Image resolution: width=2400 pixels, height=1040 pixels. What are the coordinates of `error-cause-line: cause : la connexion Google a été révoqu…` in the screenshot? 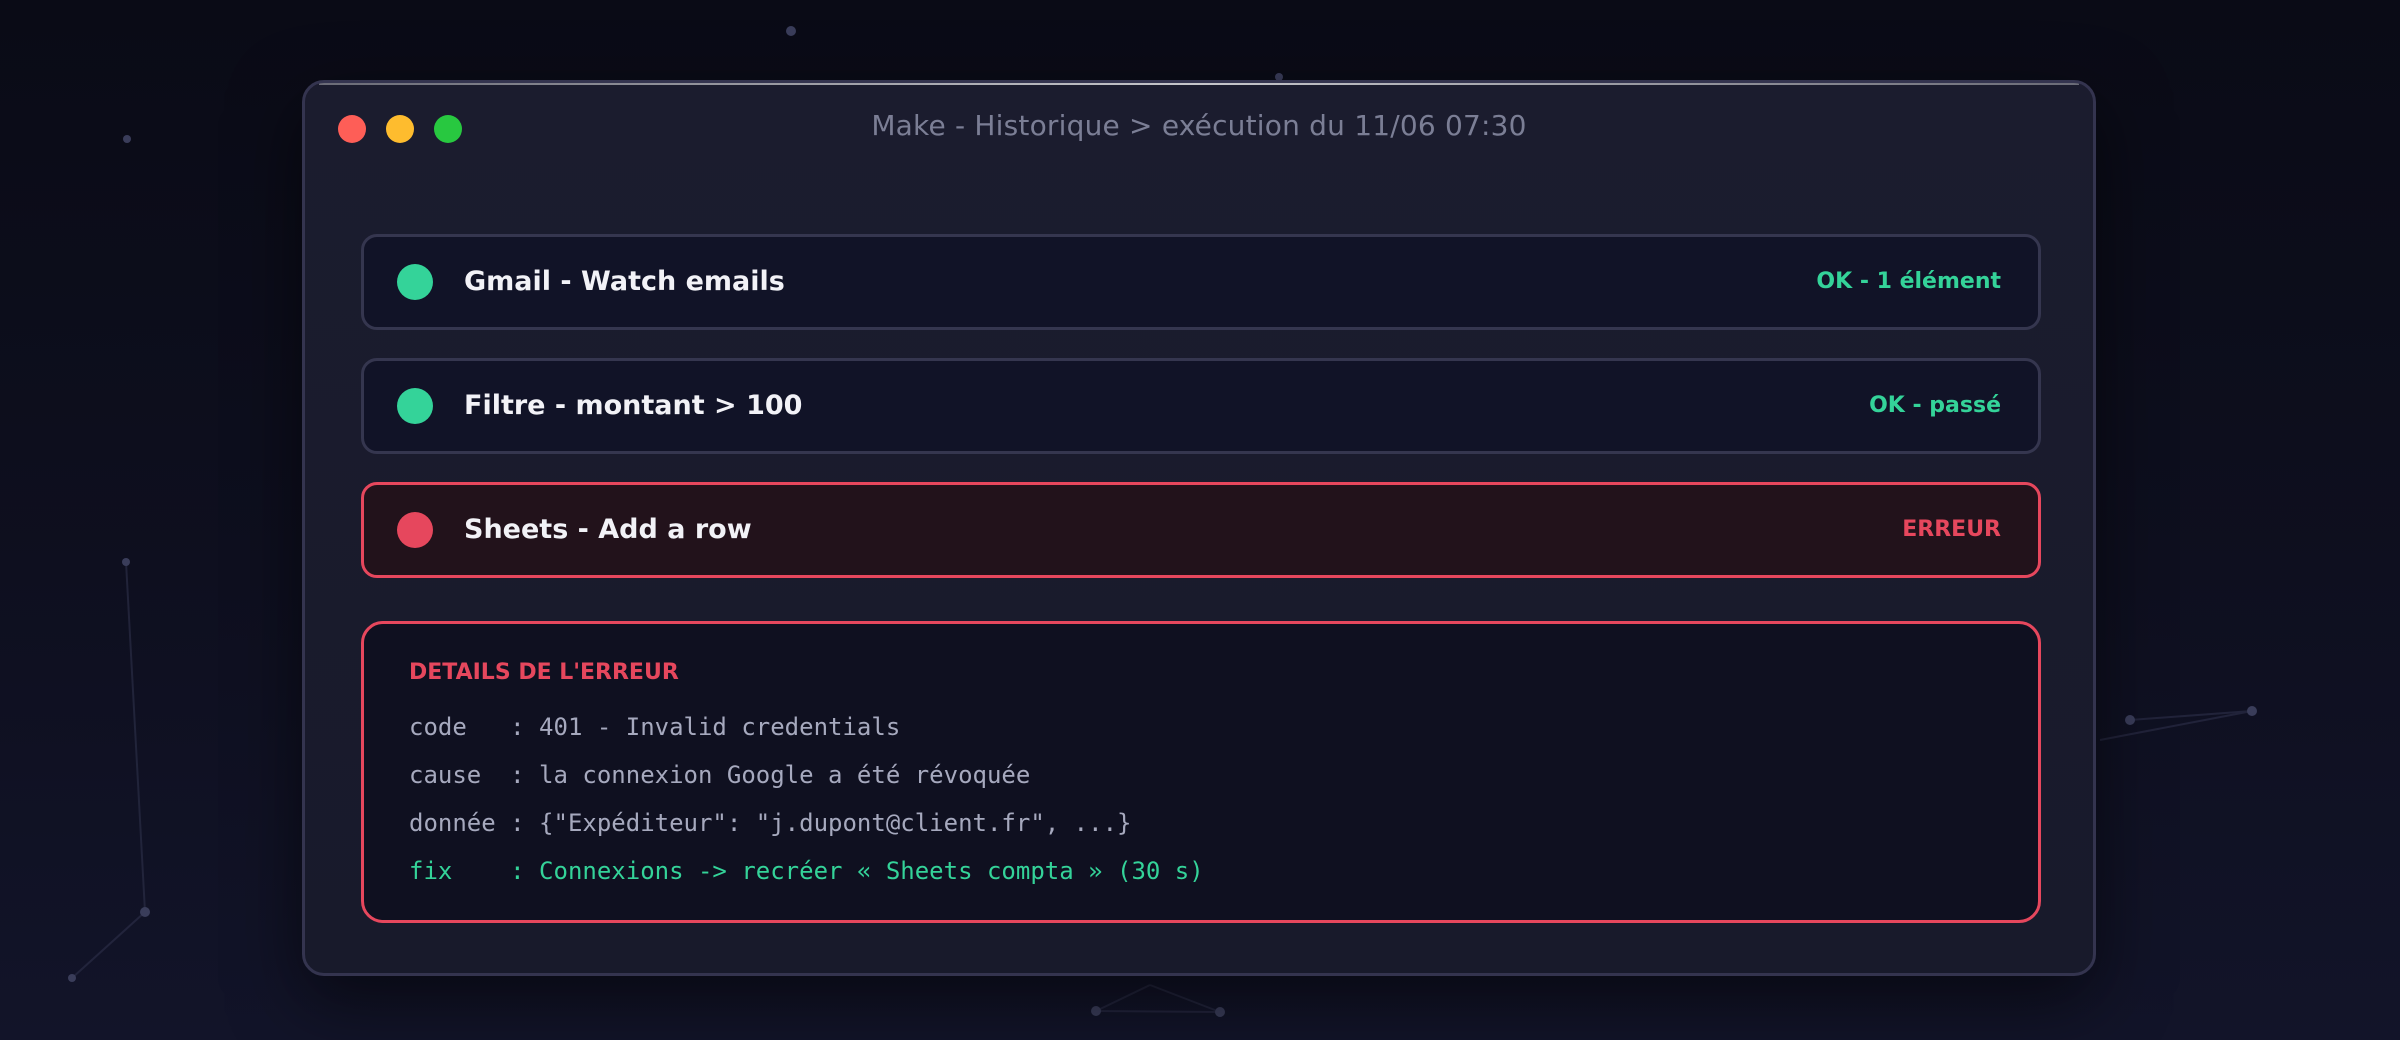 It's located at (720, 775).